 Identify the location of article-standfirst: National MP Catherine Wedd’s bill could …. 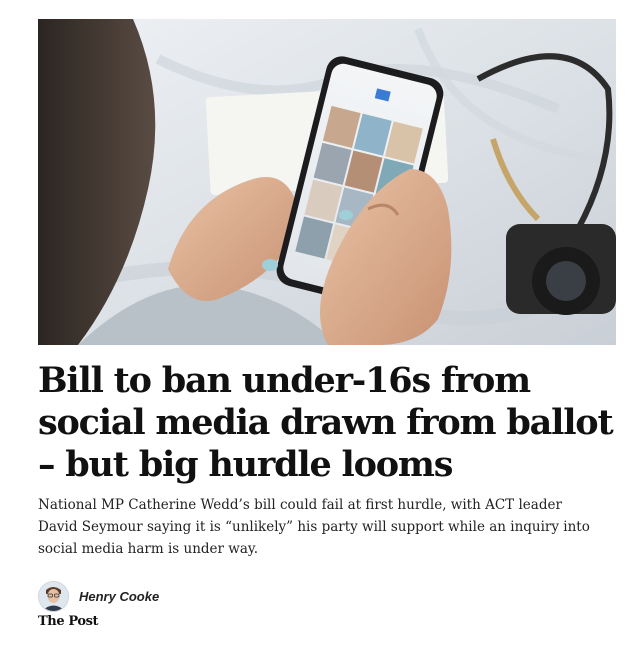
(314, 527).